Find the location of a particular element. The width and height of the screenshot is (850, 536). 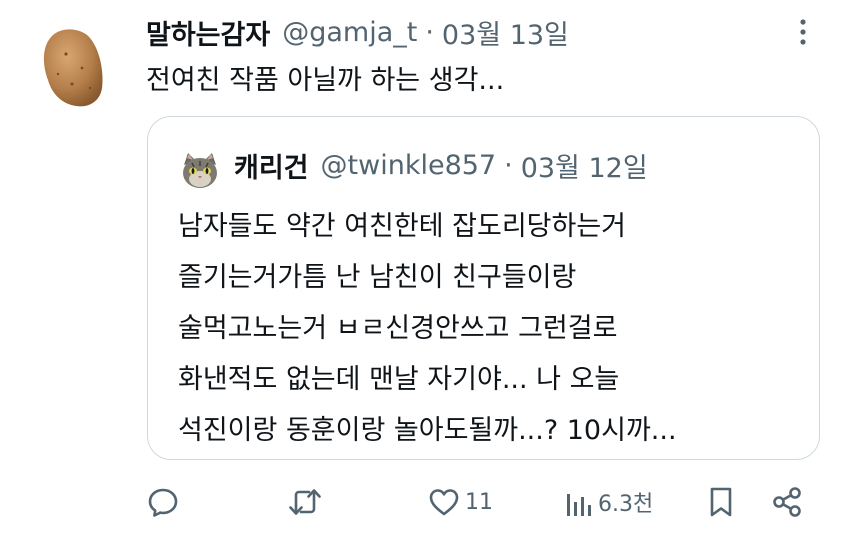

heart-icon is located at coordinates (444, 502).